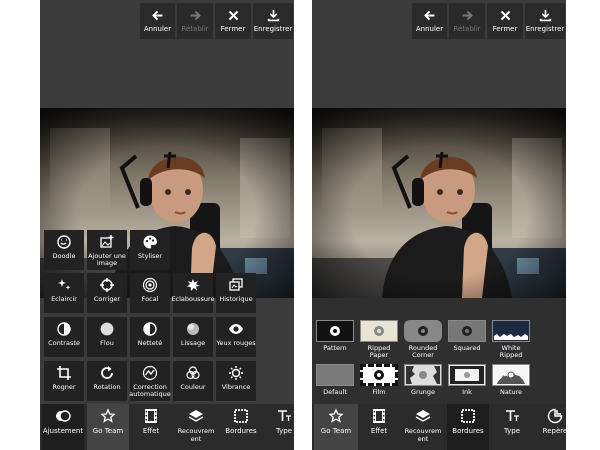  I want to click on border-ripped-paper: Ripped Paper, so click(379, 339).